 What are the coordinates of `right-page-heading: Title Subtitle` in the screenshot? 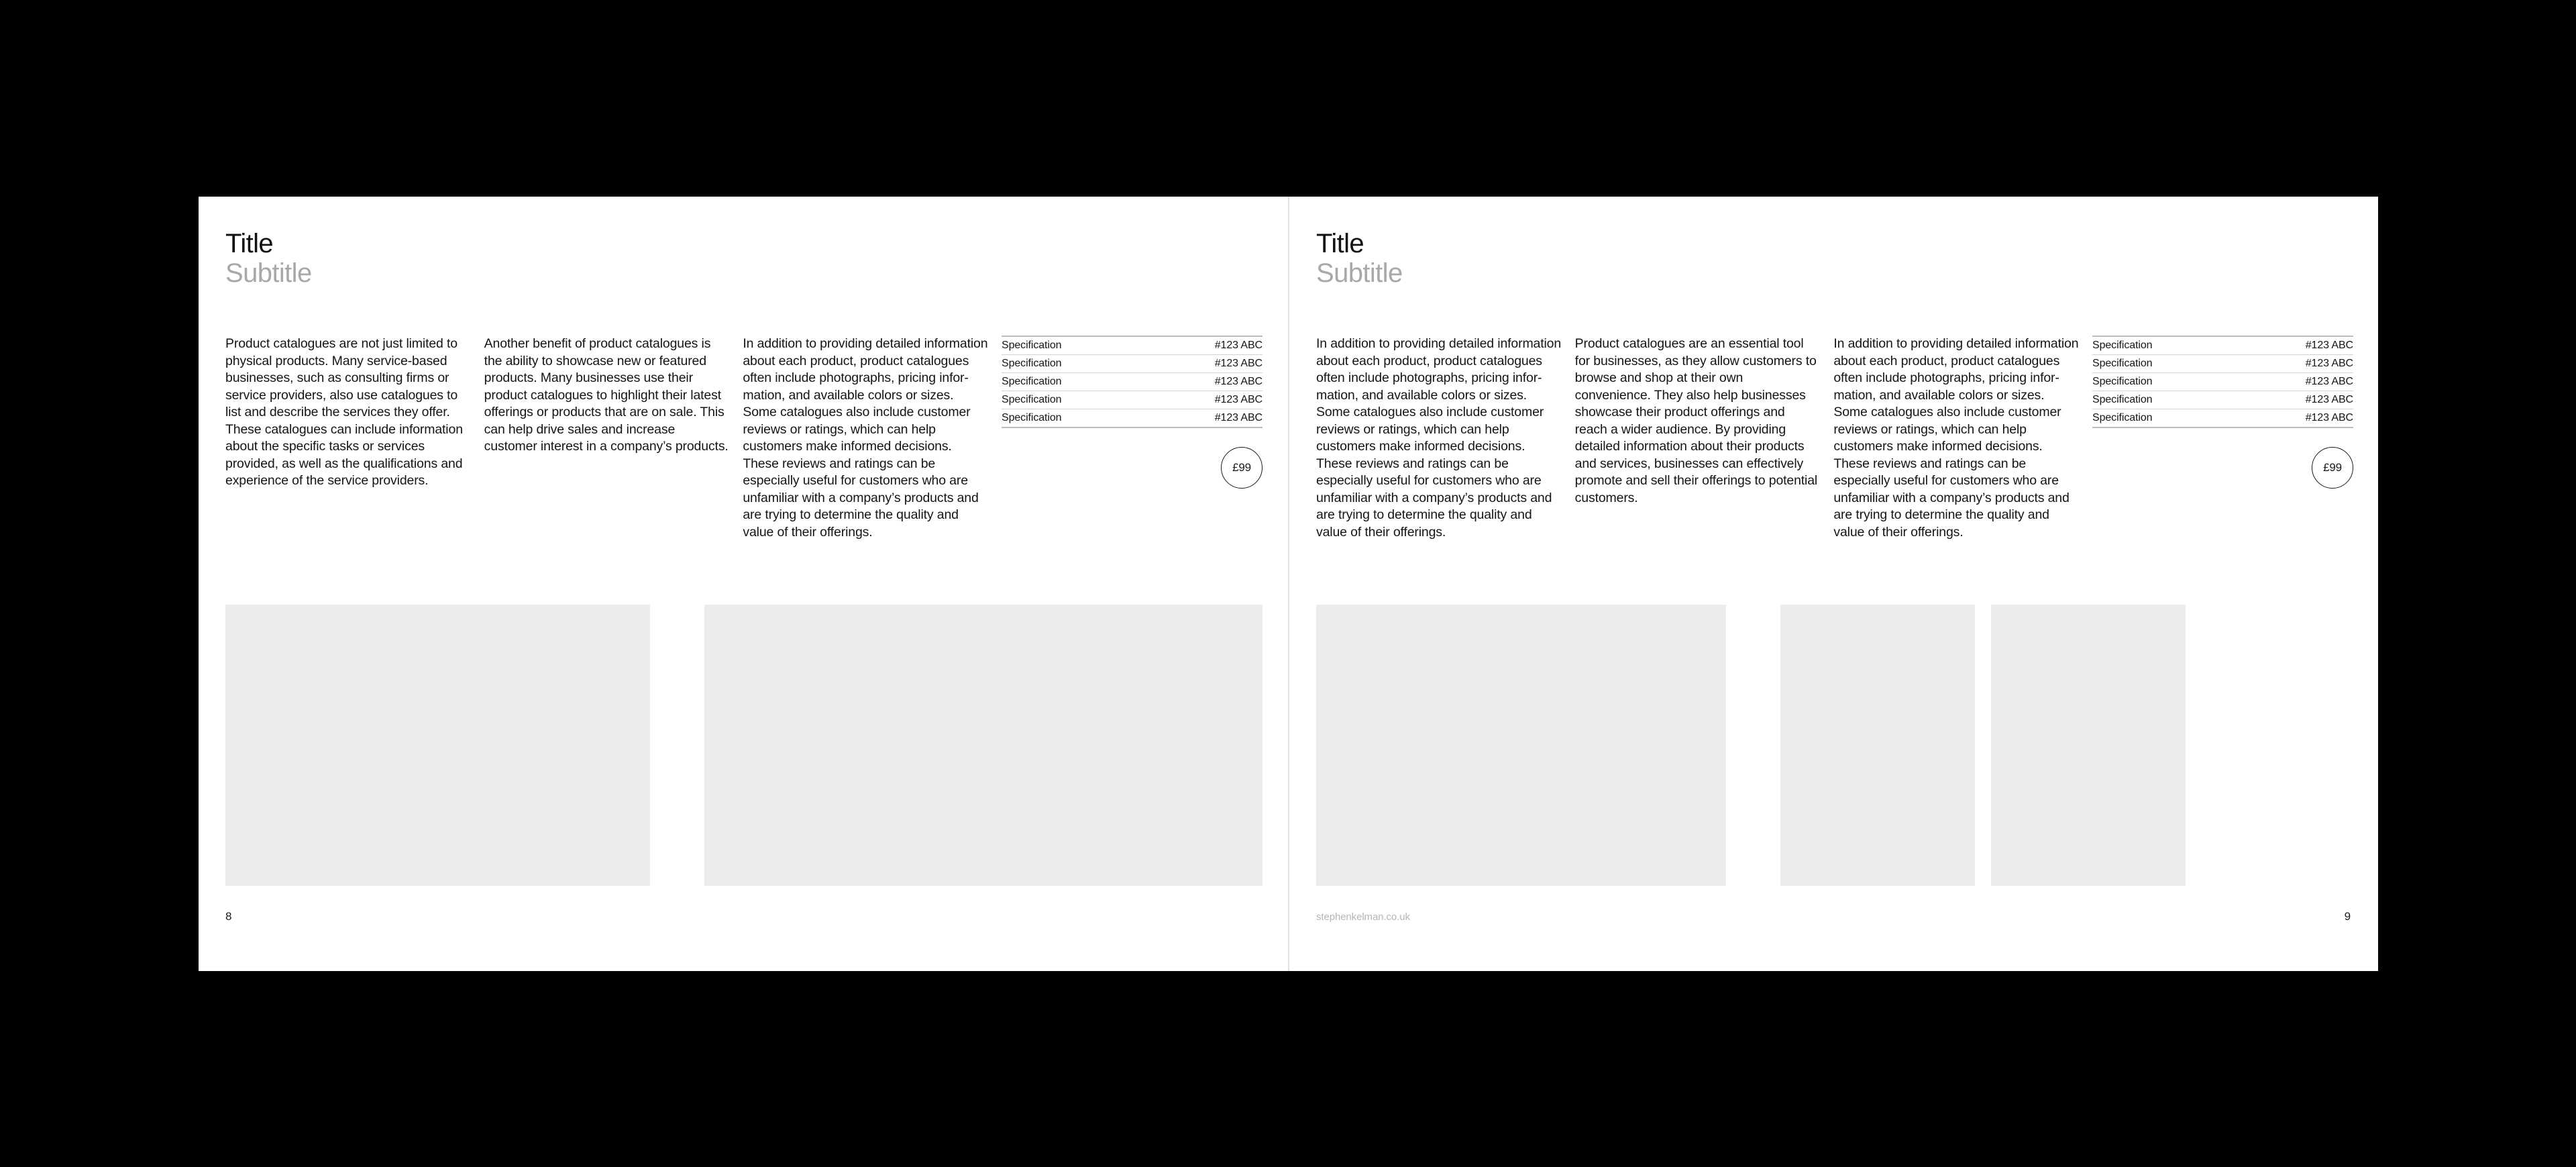 It's located at (1359, 258).